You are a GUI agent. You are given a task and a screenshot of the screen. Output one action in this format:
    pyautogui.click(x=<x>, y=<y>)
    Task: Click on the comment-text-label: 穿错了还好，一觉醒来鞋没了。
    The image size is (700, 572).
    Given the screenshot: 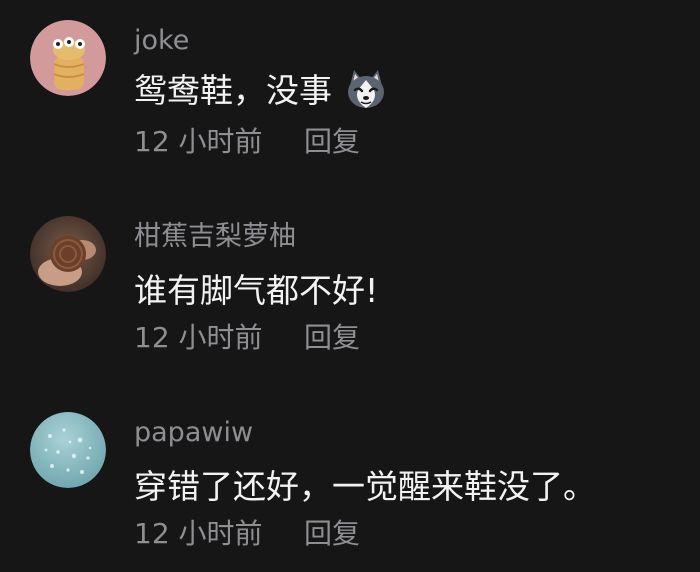 What is the action you would take?
    pyautogui.click(x=365, y=486)
    